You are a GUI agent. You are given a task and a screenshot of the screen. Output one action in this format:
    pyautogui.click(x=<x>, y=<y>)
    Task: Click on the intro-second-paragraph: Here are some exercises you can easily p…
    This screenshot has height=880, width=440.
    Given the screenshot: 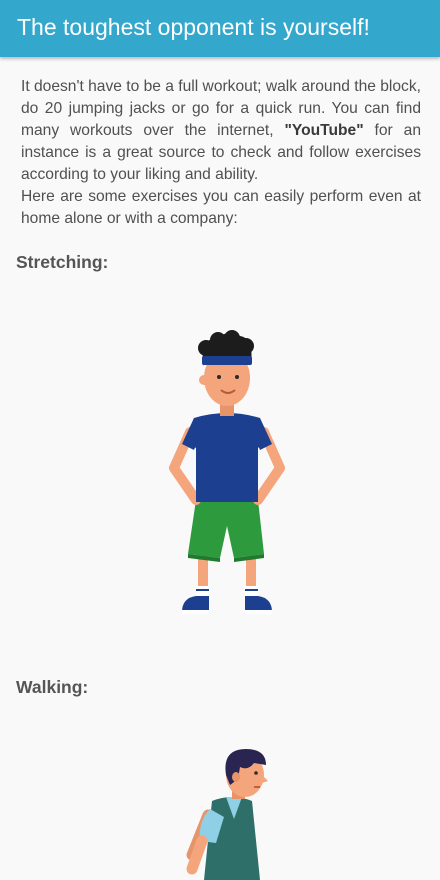 What is the action you would take?
    pyautogui.click(x=221, y=207)
    